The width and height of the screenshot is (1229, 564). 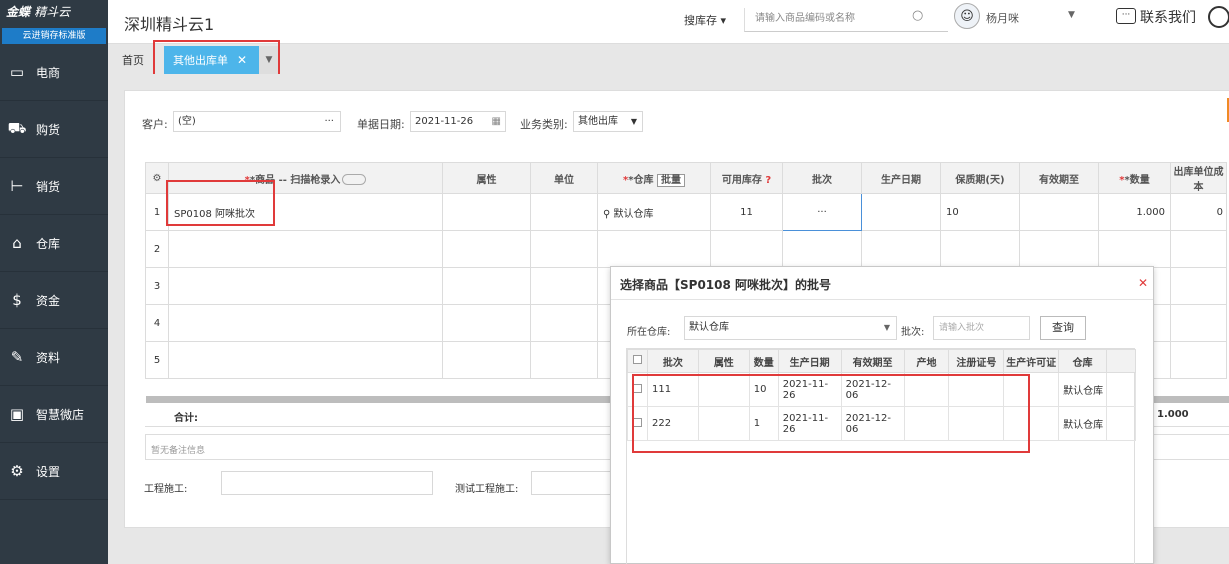 I want to click on avatar: ☺, so click(x=967, y=16).